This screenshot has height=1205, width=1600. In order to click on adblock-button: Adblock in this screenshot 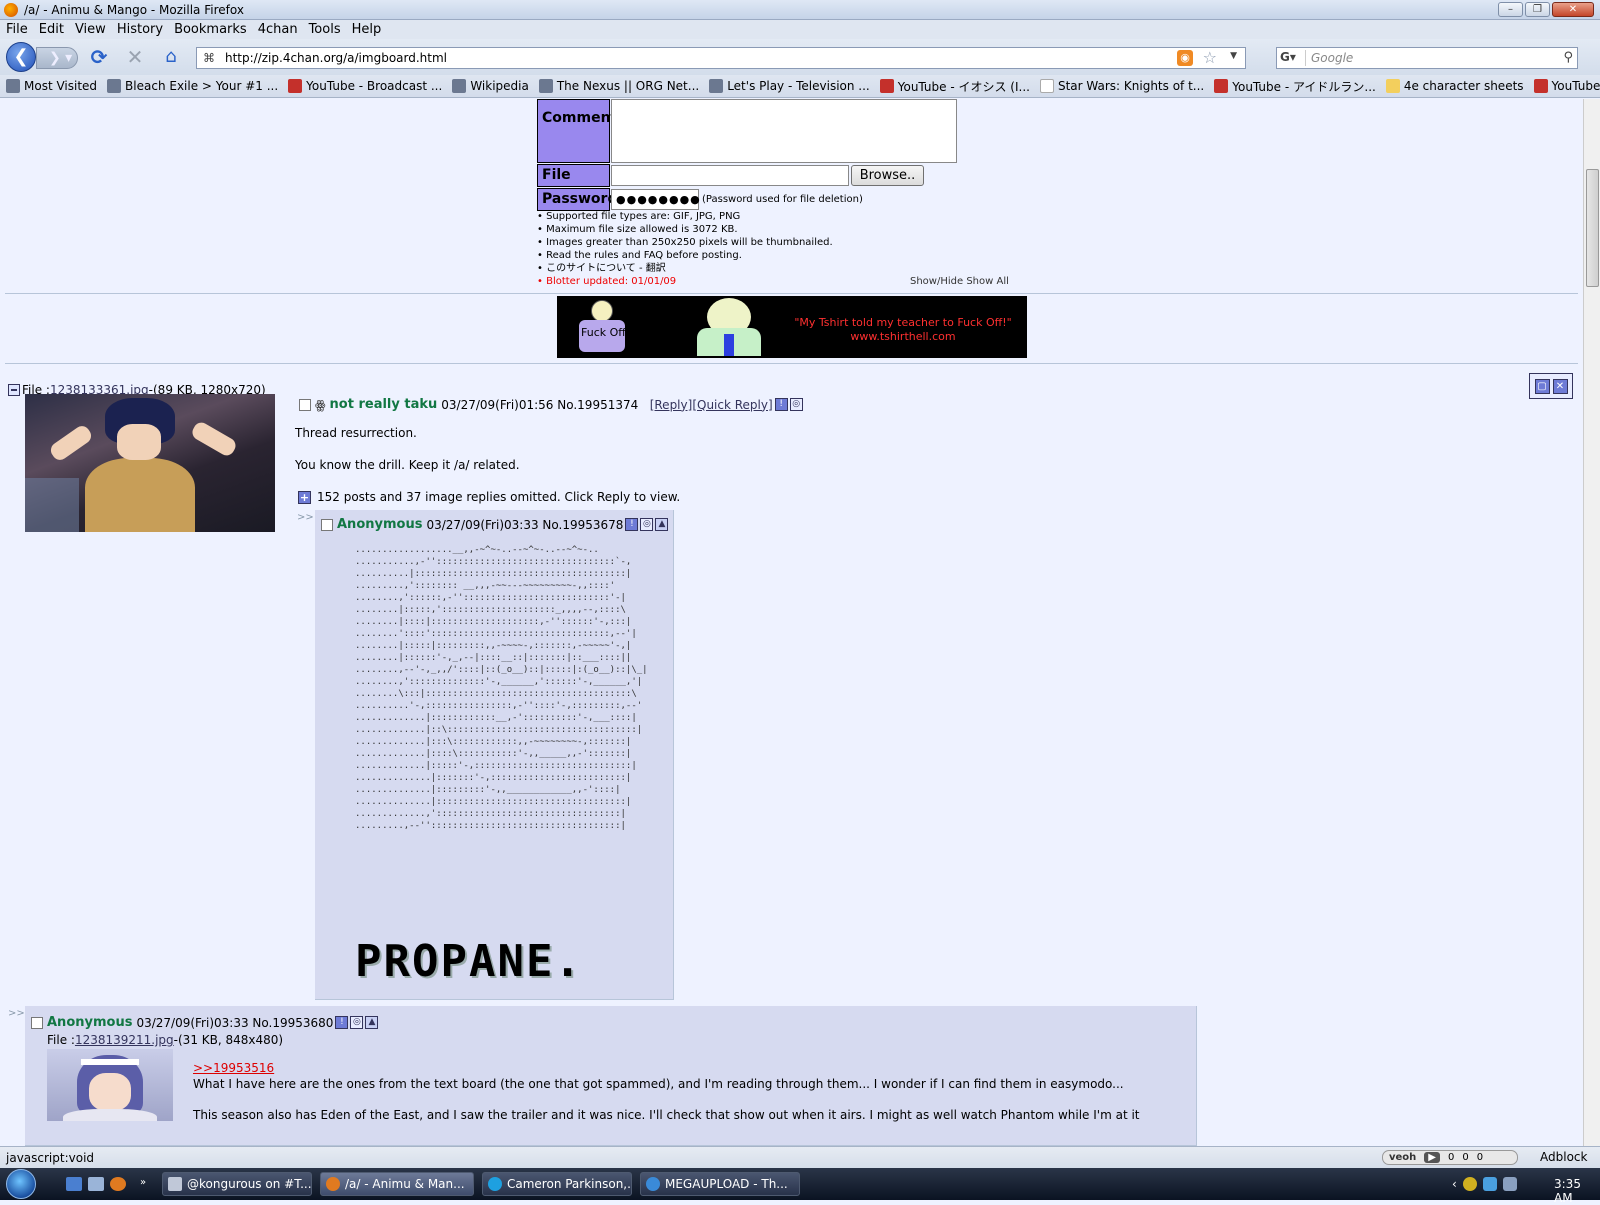, I will do `click(1563, 1157)`.